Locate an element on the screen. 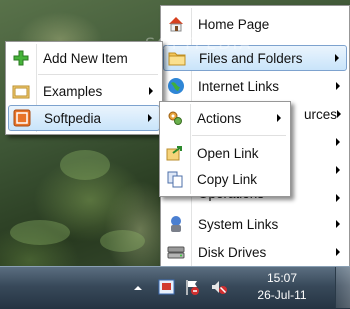  menu-item-softpedia: Softpedia is located at coordinates (84, 118).